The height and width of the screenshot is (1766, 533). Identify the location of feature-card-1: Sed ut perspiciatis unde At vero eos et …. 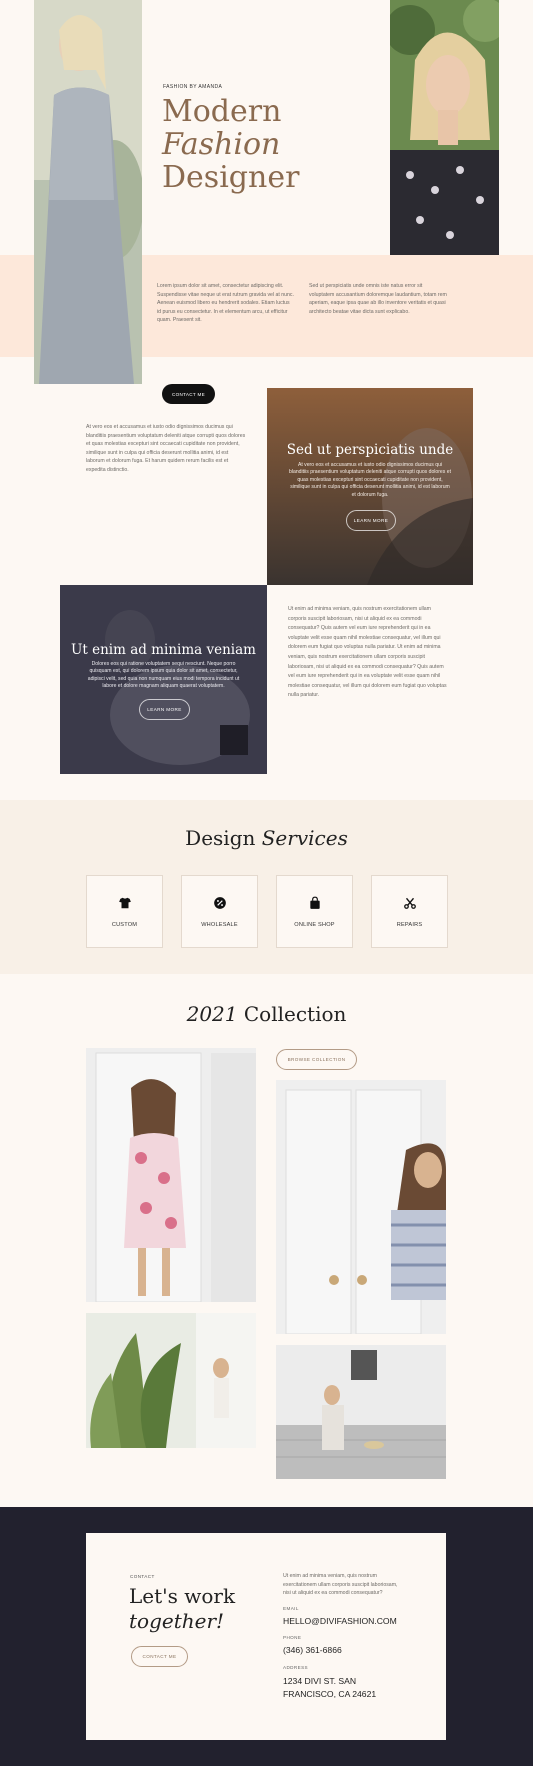
(370, 486).